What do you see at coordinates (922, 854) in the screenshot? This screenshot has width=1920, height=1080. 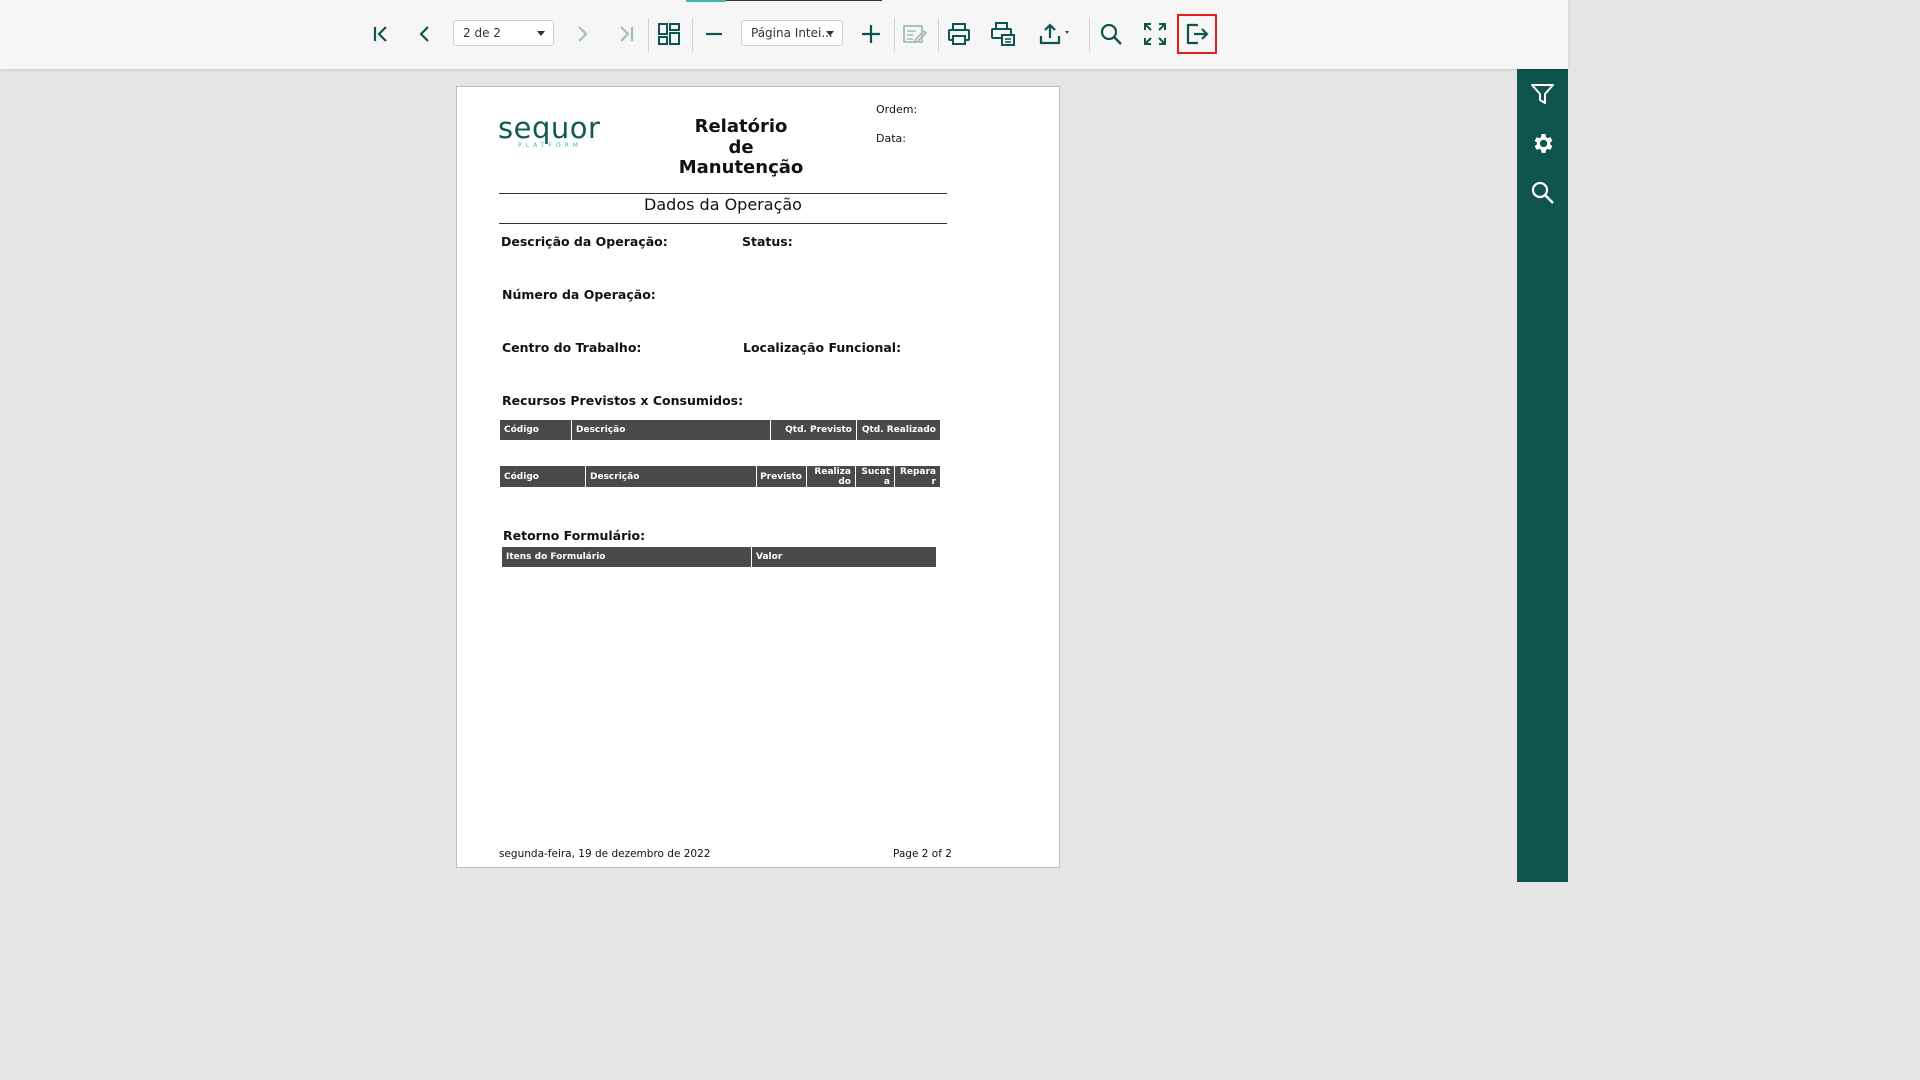 I see `footer-page-number: Page 2 of 2` at bounding box center [922, 854].